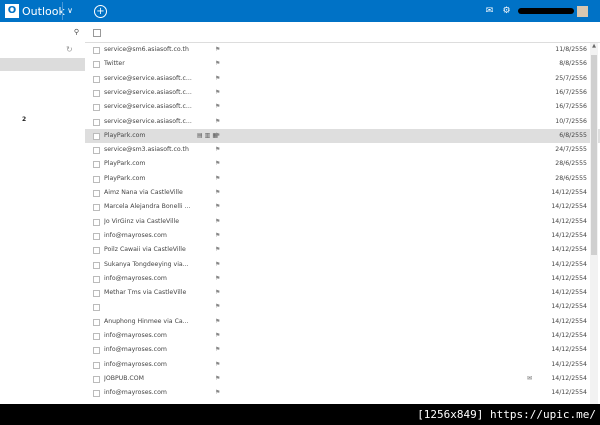 The image size is (600, 425). I want to click on scroll-up-arrow-icon: ▲, so click(594, 46).